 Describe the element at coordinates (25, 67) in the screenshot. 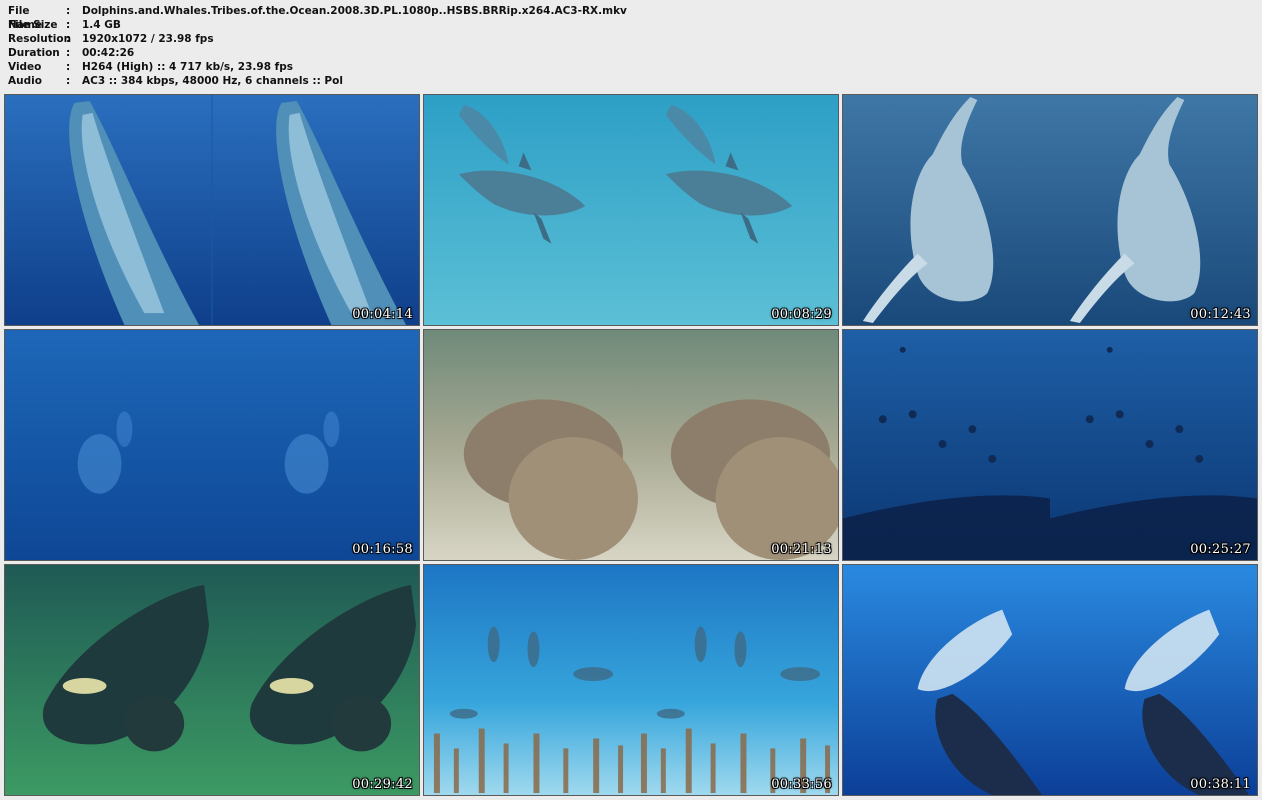

I see `info-label: Video` at that location.